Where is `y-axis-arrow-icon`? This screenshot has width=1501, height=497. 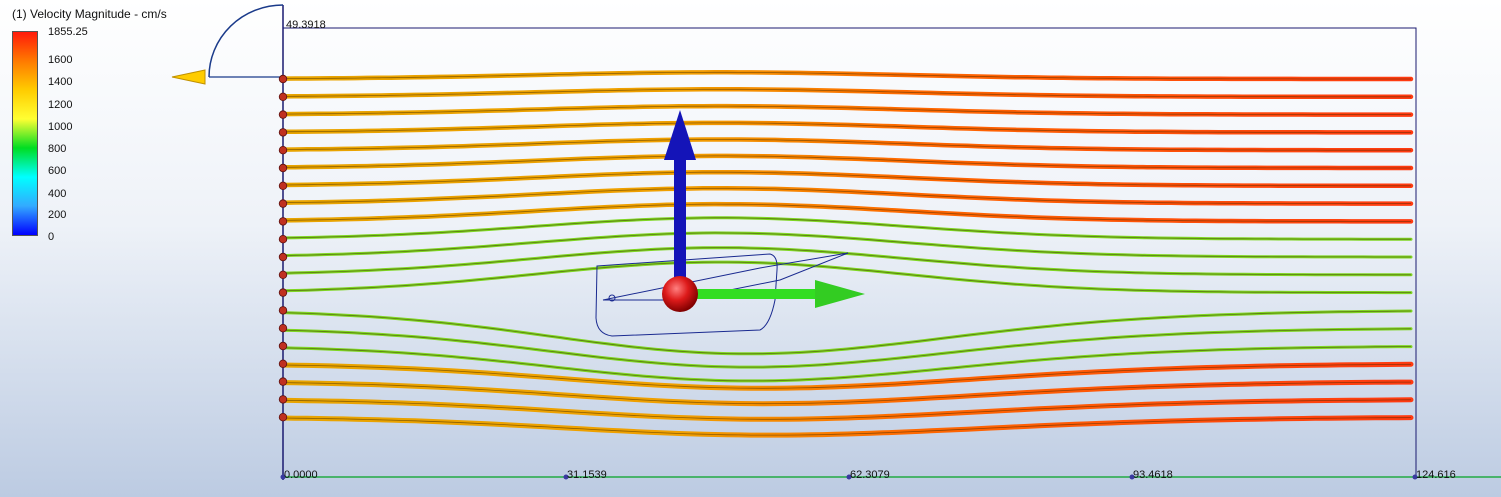 y-axis-arrow-icon is located at coordinates (680, 135).